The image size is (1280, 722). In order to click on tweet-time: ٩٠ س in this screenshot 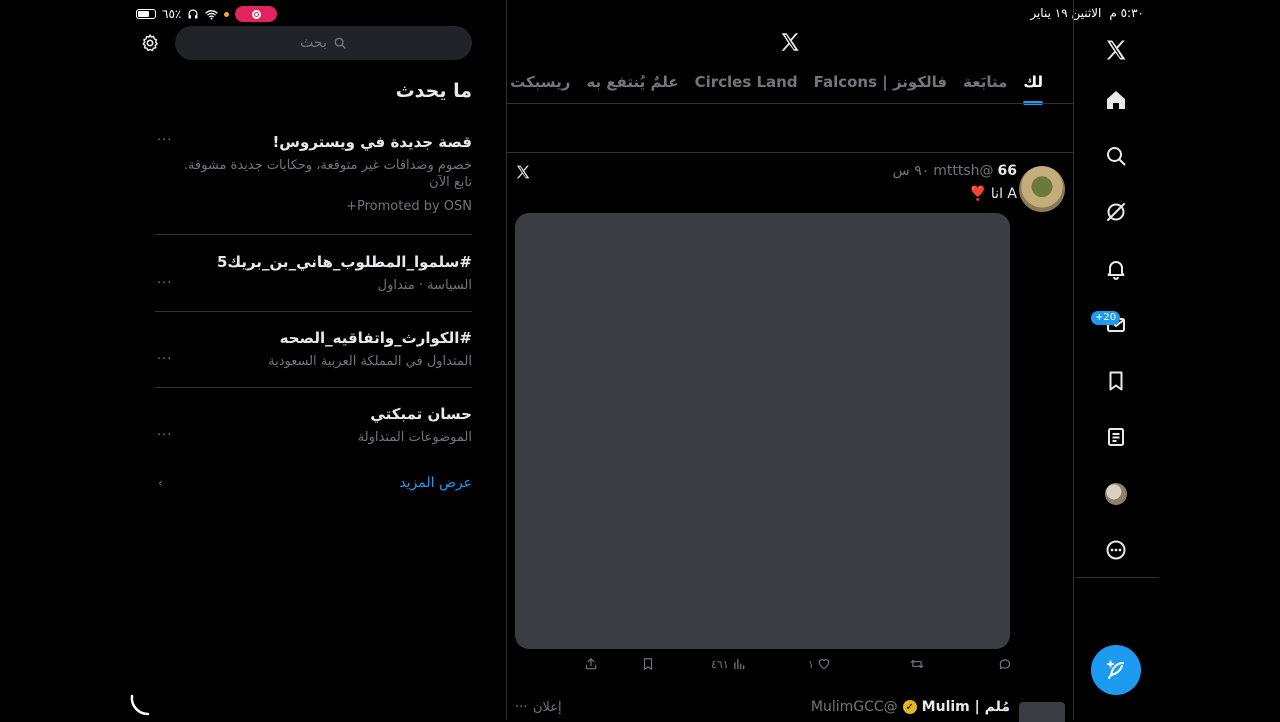, I will do `click(911, 171)`.